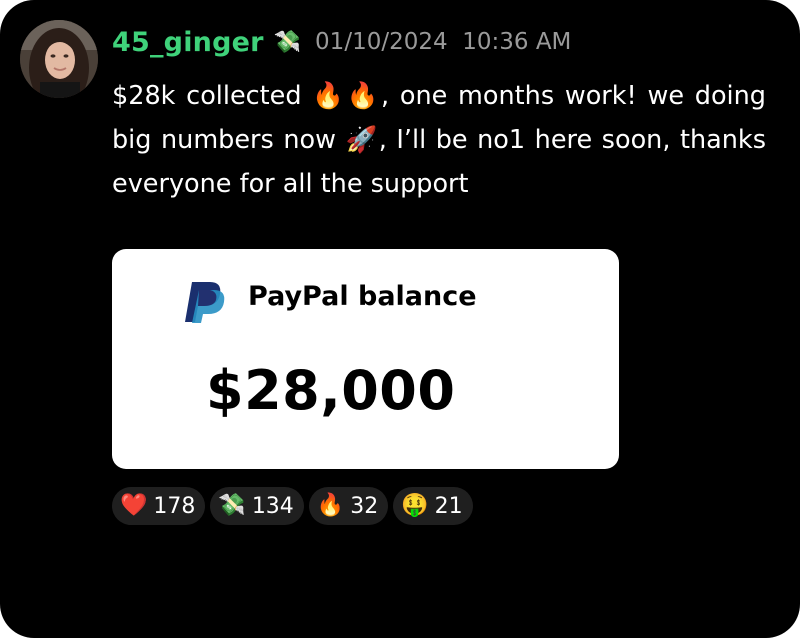 This screenshot has width=800, height=638. What do you see at coordinates (364, 506) in the screenshot?
I see `reaction-count: 32` at bounding box center [364, 506].